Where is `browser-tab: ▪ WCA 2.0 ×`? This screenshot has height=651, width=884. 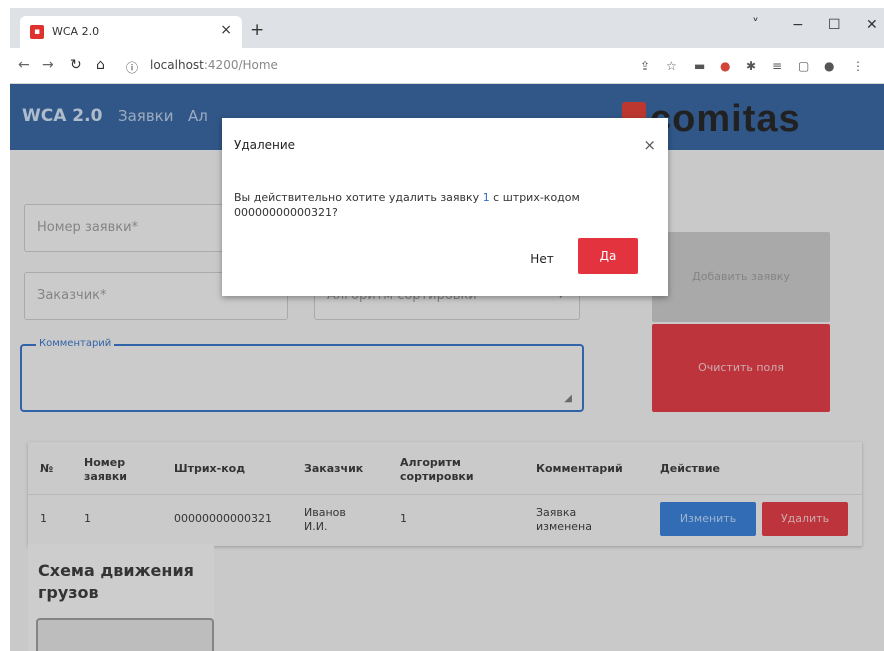 browser-tab: ▪ WCA 2.0 × is located at coordinates (131, 32).